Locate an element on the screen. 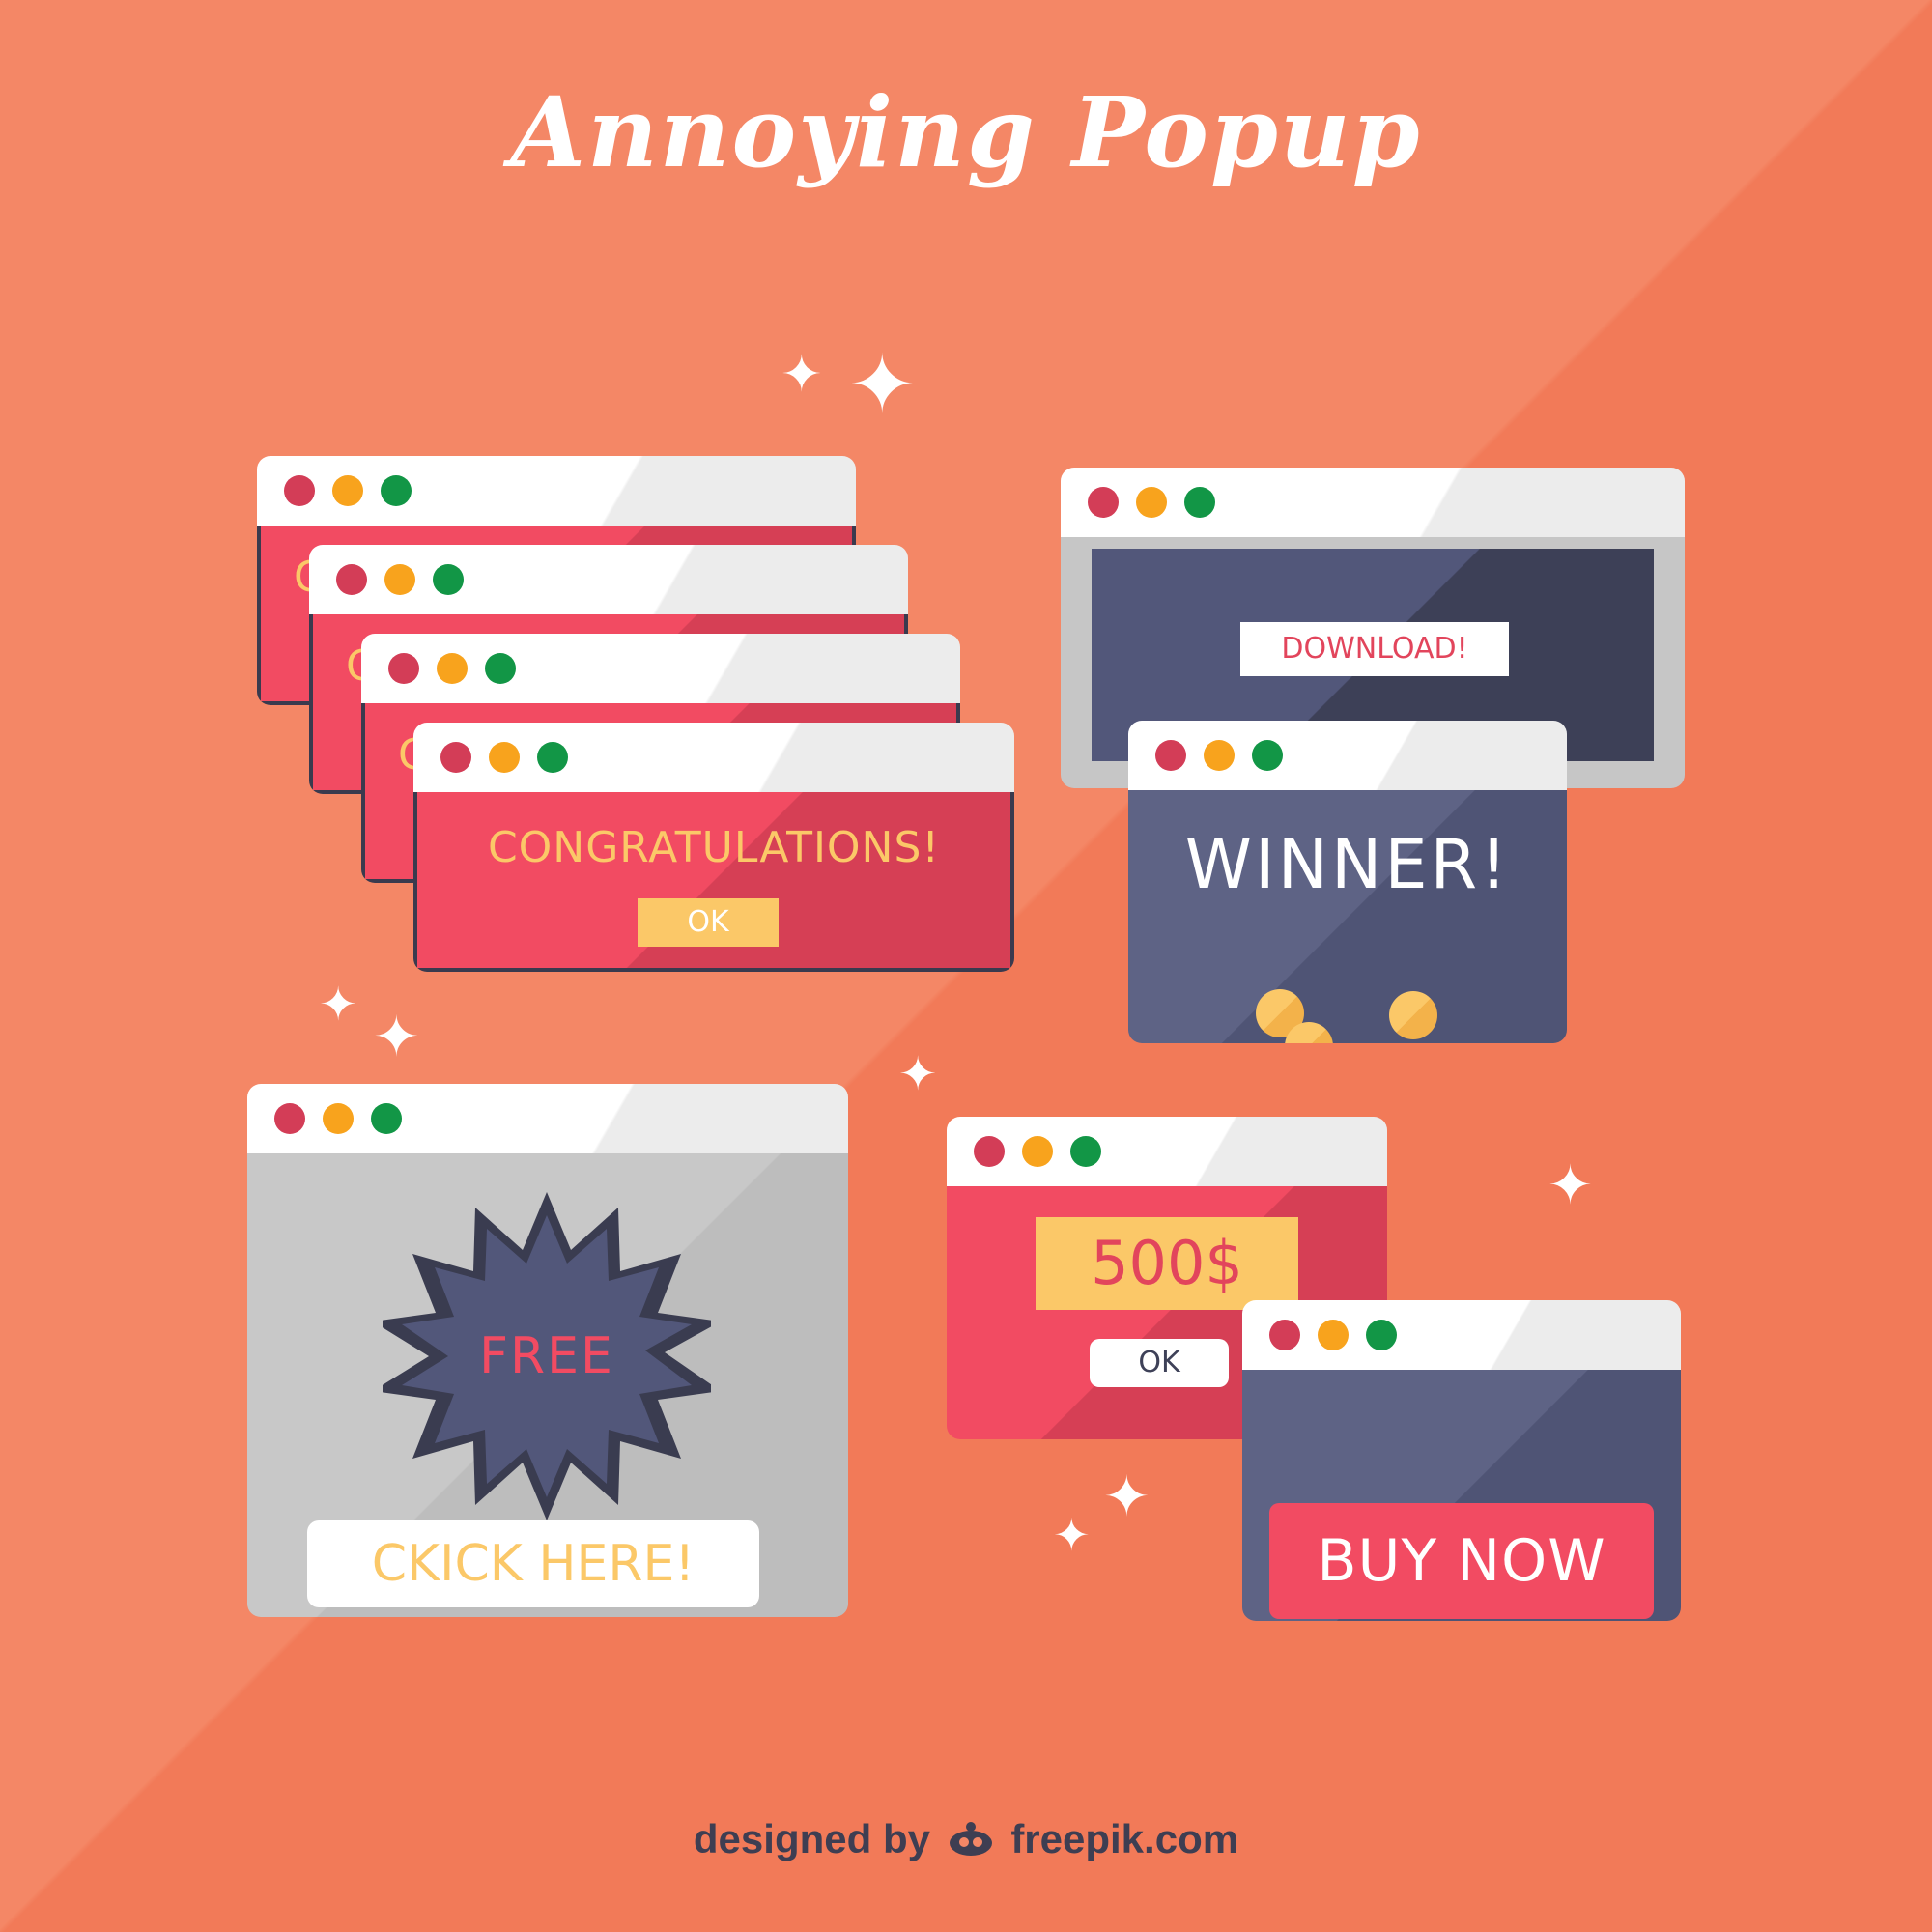  winner-popup: WINNER! is located at coordinates (1347, 882).